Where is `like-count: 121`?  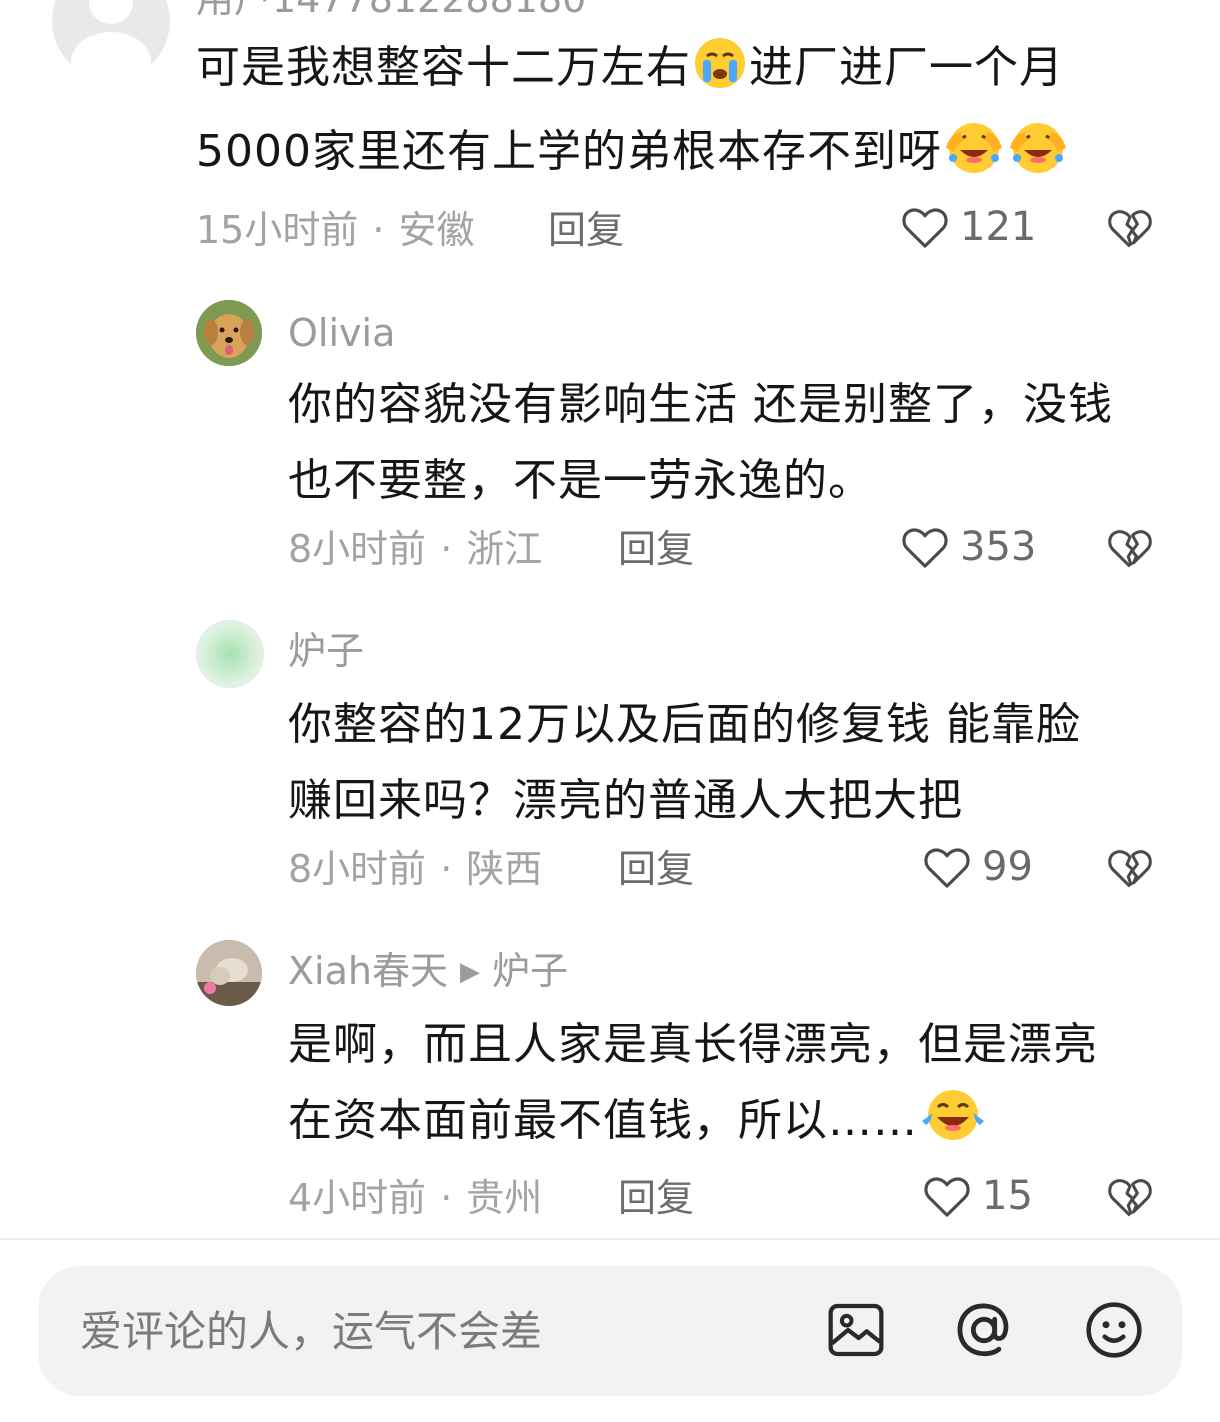 like-count: 121 is located at coordinates (998, 227).